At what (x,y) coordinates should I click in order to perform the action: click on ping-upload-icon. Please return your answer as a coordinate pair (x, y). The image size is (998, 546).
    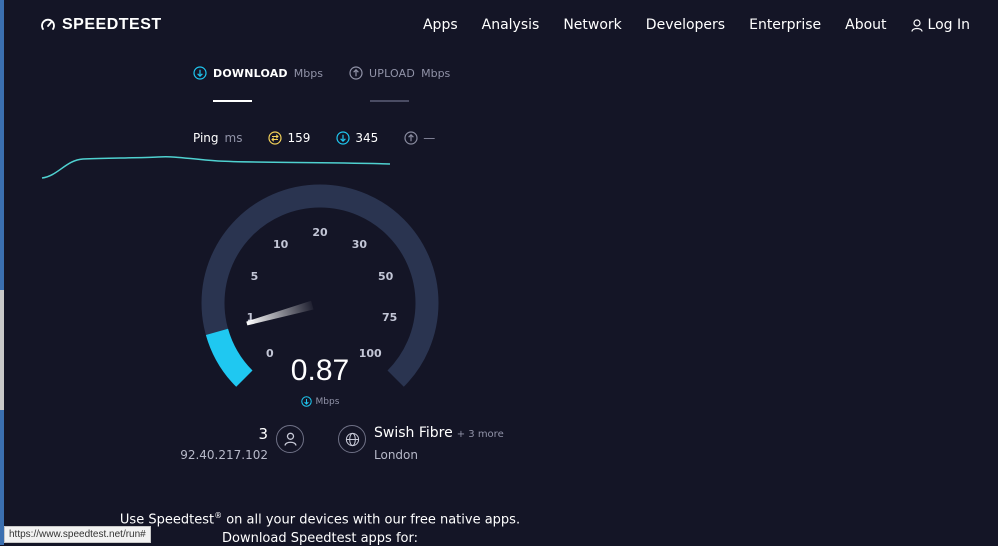
    Looking at the image, I should click on (411, 138).